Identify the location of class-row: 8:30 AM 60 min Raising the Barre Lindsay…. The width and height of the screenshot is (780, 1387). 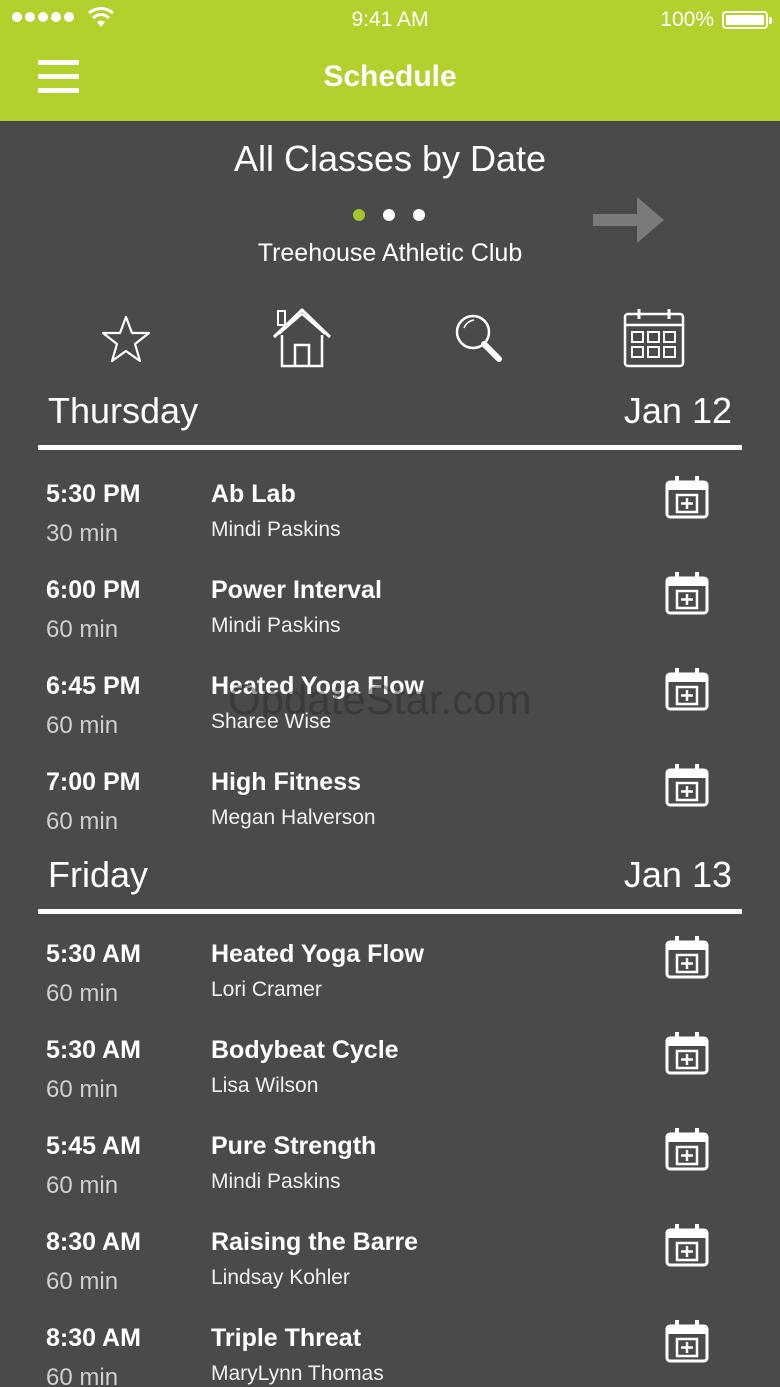
(390, 1274).